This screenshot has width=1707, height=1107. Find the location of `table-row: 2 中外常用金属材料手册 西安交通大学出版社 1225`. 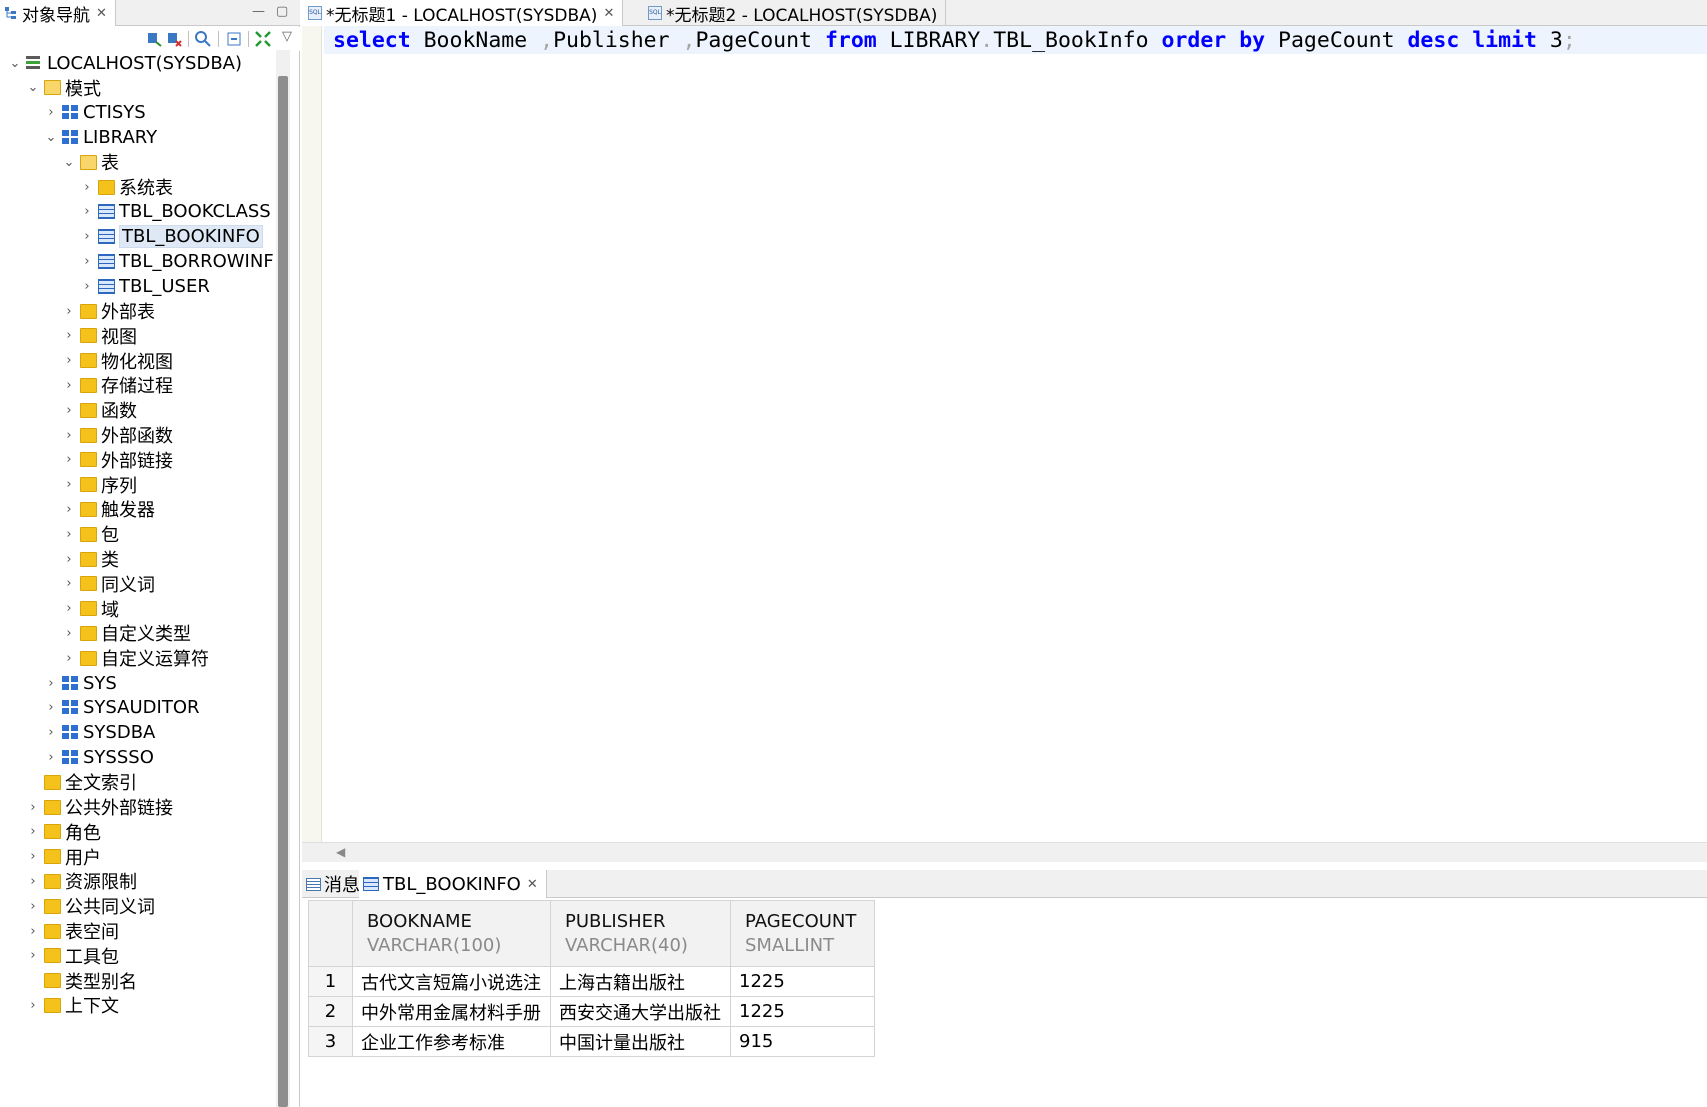

table-row: 2 中外常用金属材料手册 西安交通大学出版社 1225 is located at coordinates (591, 1011).